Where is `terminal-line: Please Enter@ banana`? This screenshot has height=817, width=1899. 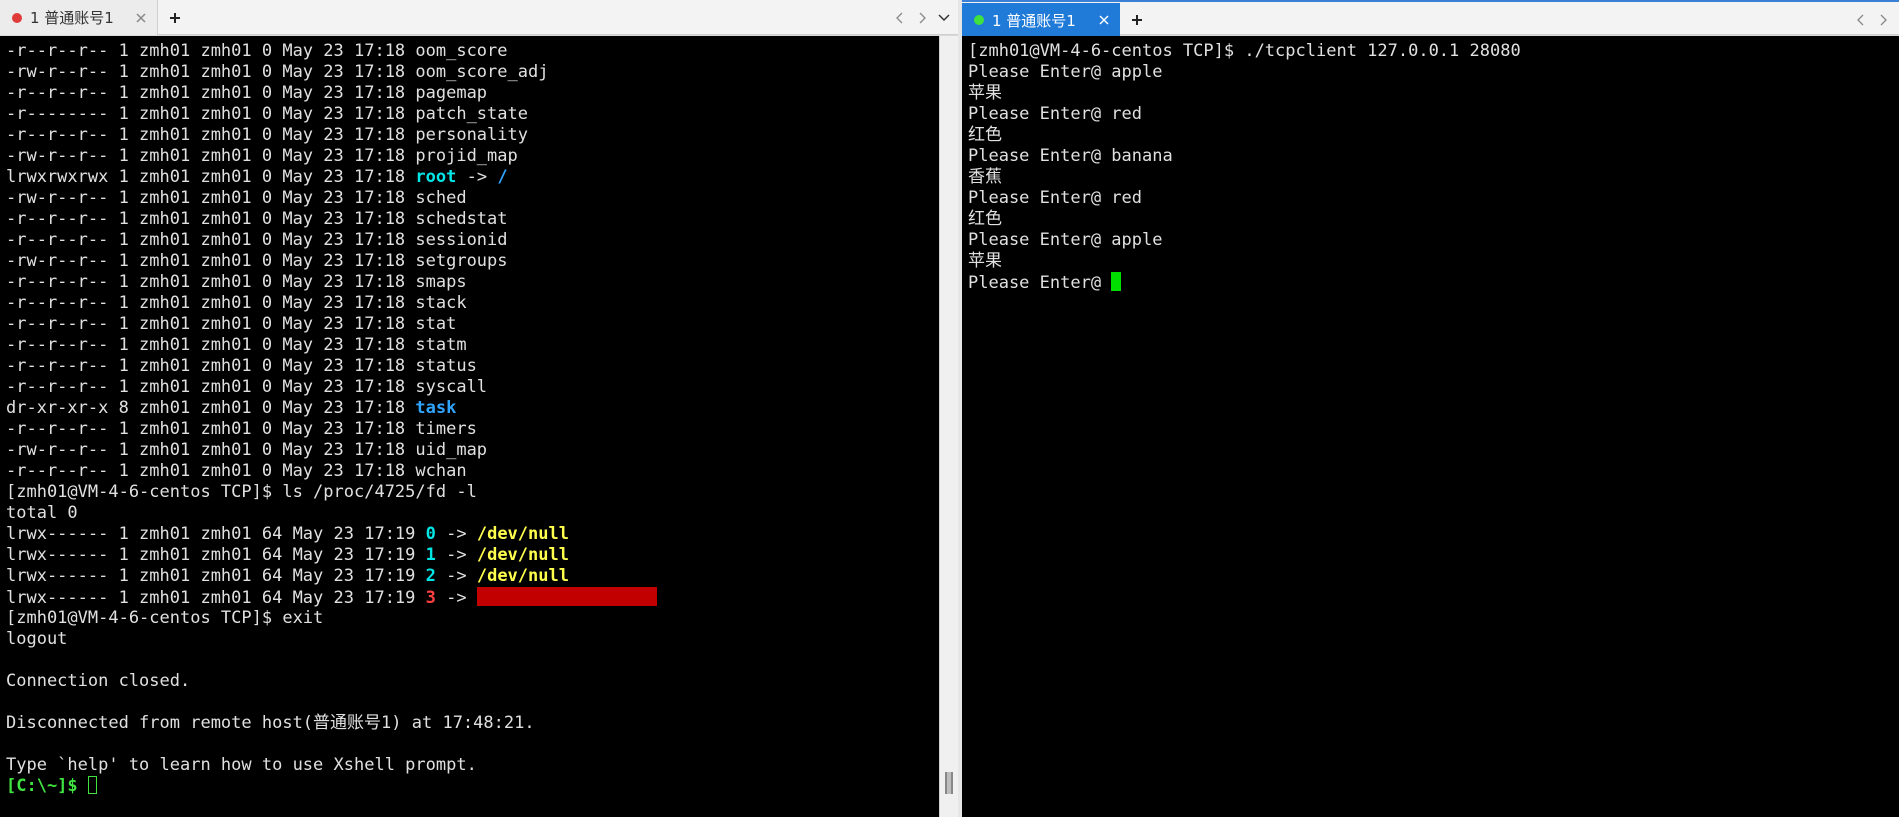 terminal-line: Please Enter@ banana is located at coordinates (1244, 156).